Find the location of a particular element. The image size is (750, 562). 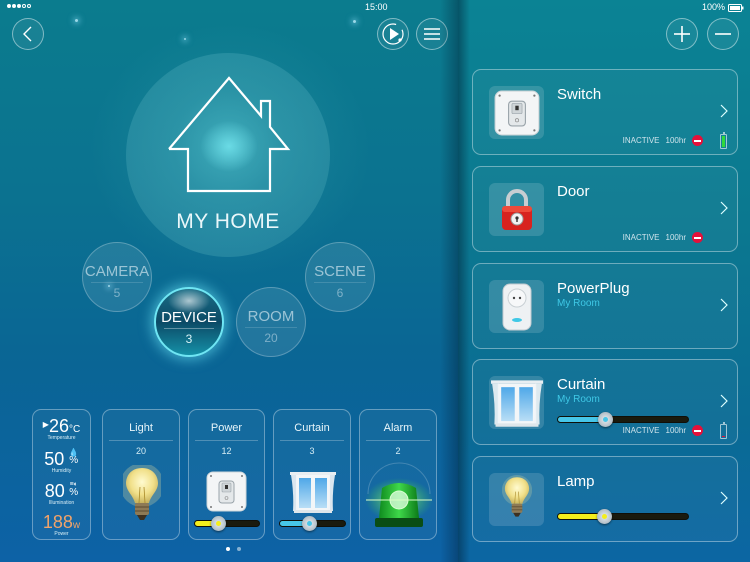

green-siren-icon is located at coordinates (399, 494).